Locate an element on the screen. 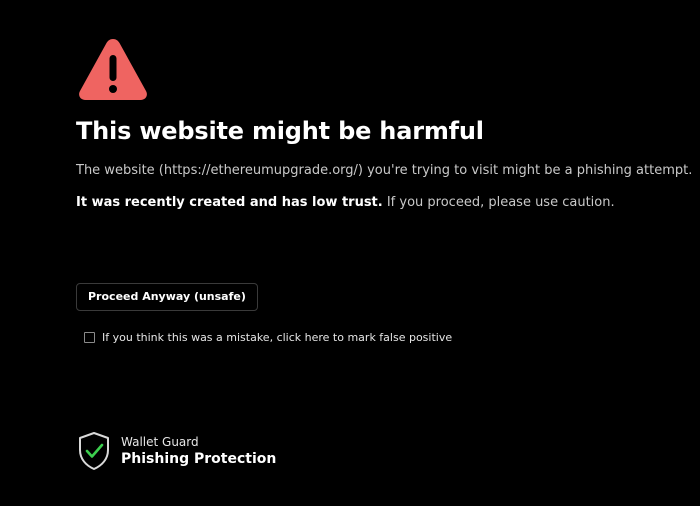 The width and height of the screenshot is (700, 506). brand-footer: Wallet Guard Phishing Protection is located at coordinates (176, 451).